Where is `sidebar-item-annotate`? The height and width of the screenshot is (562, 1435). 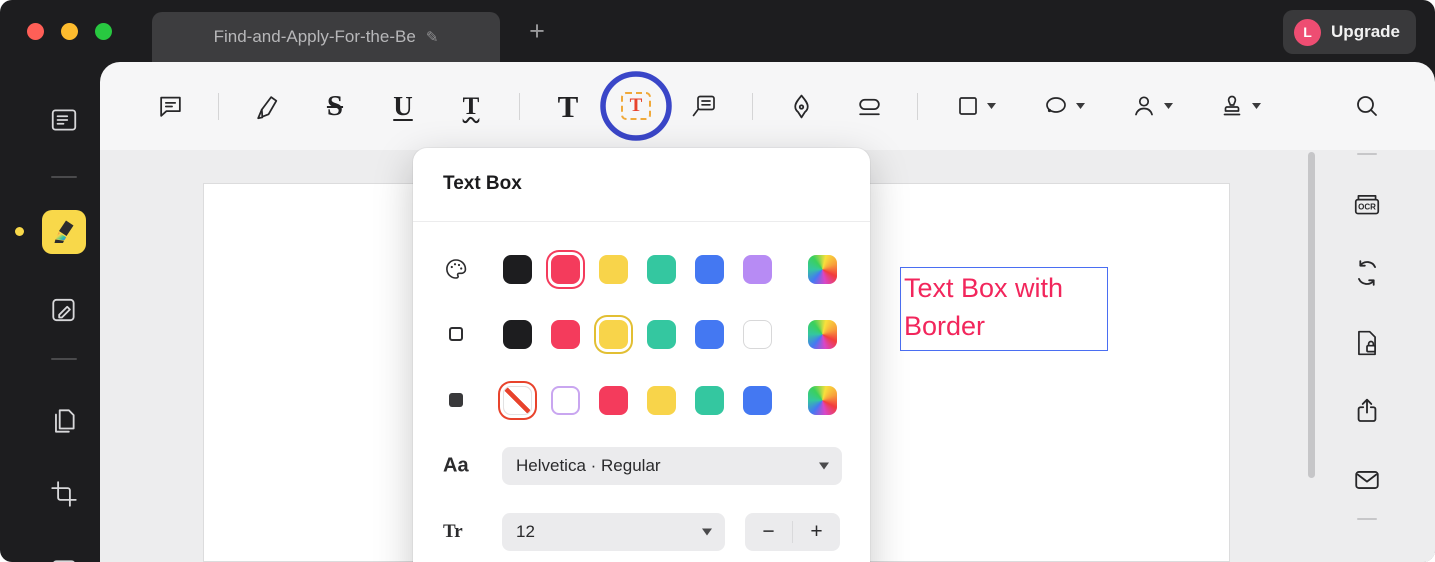 sidebar-item-annotate is located at coordinates (64, 232).